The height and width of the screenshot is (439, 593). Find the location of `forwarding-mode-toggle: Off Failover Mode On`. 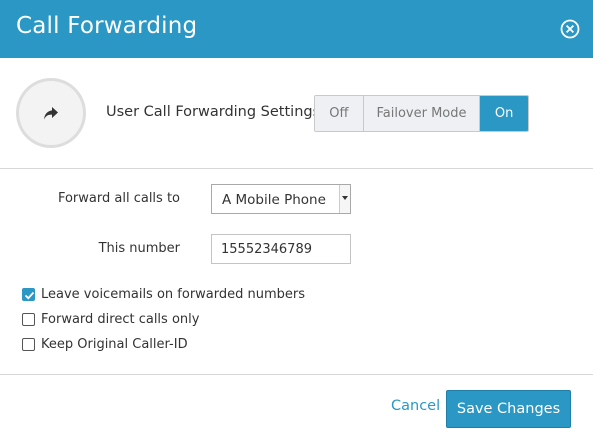

forwarding-mode-toggle: Off Failover Mode On is located at coordinates (421, 113).